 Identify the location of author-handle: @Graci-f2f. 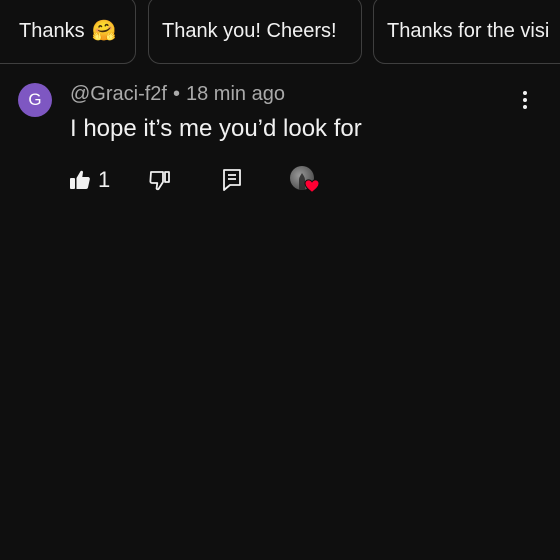
(118, 94).